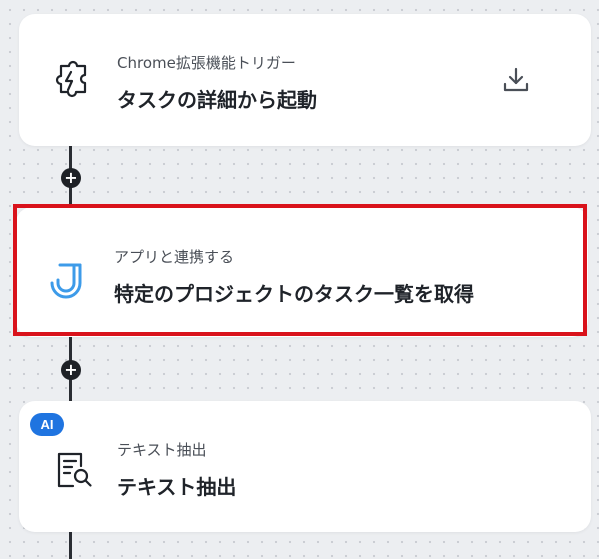 The image size is (599, 559). I want to click on ai-badge: AI, so click(47, 424).